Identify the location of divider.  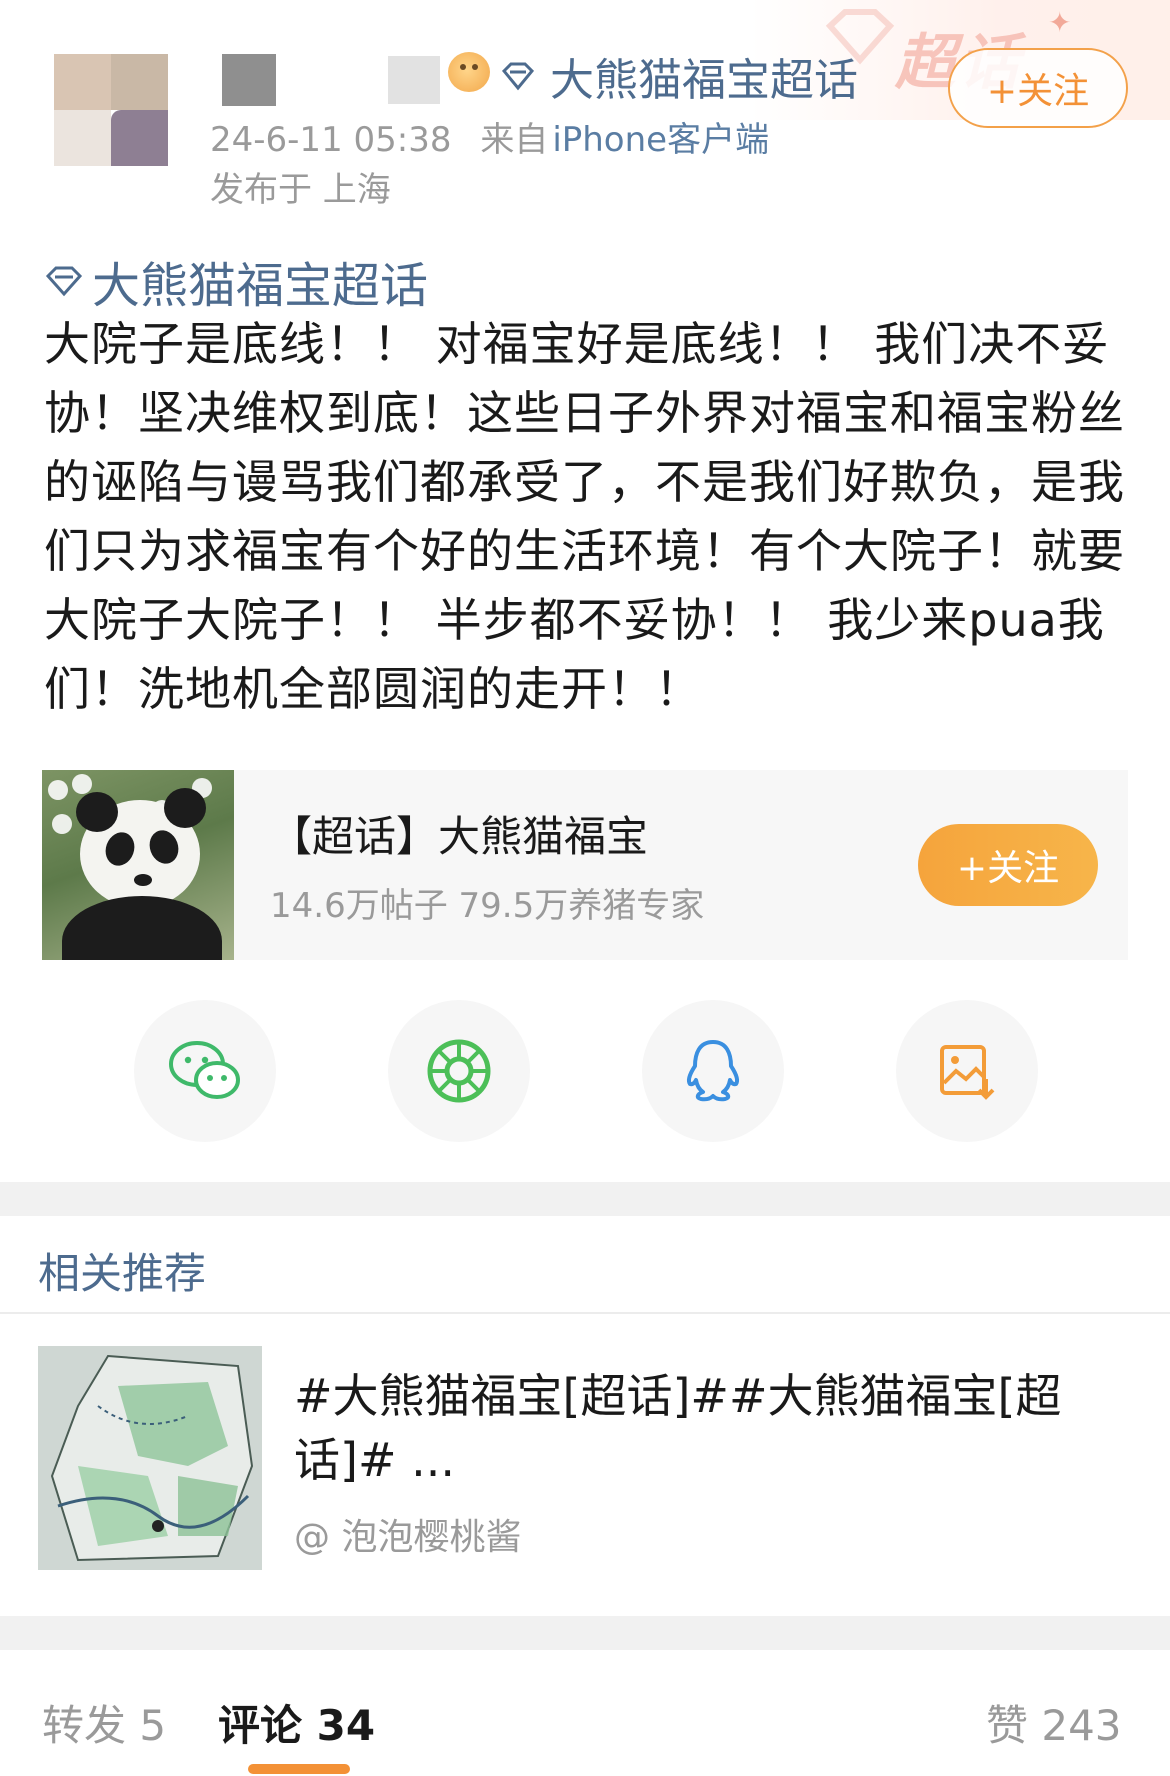
(585, 1313).